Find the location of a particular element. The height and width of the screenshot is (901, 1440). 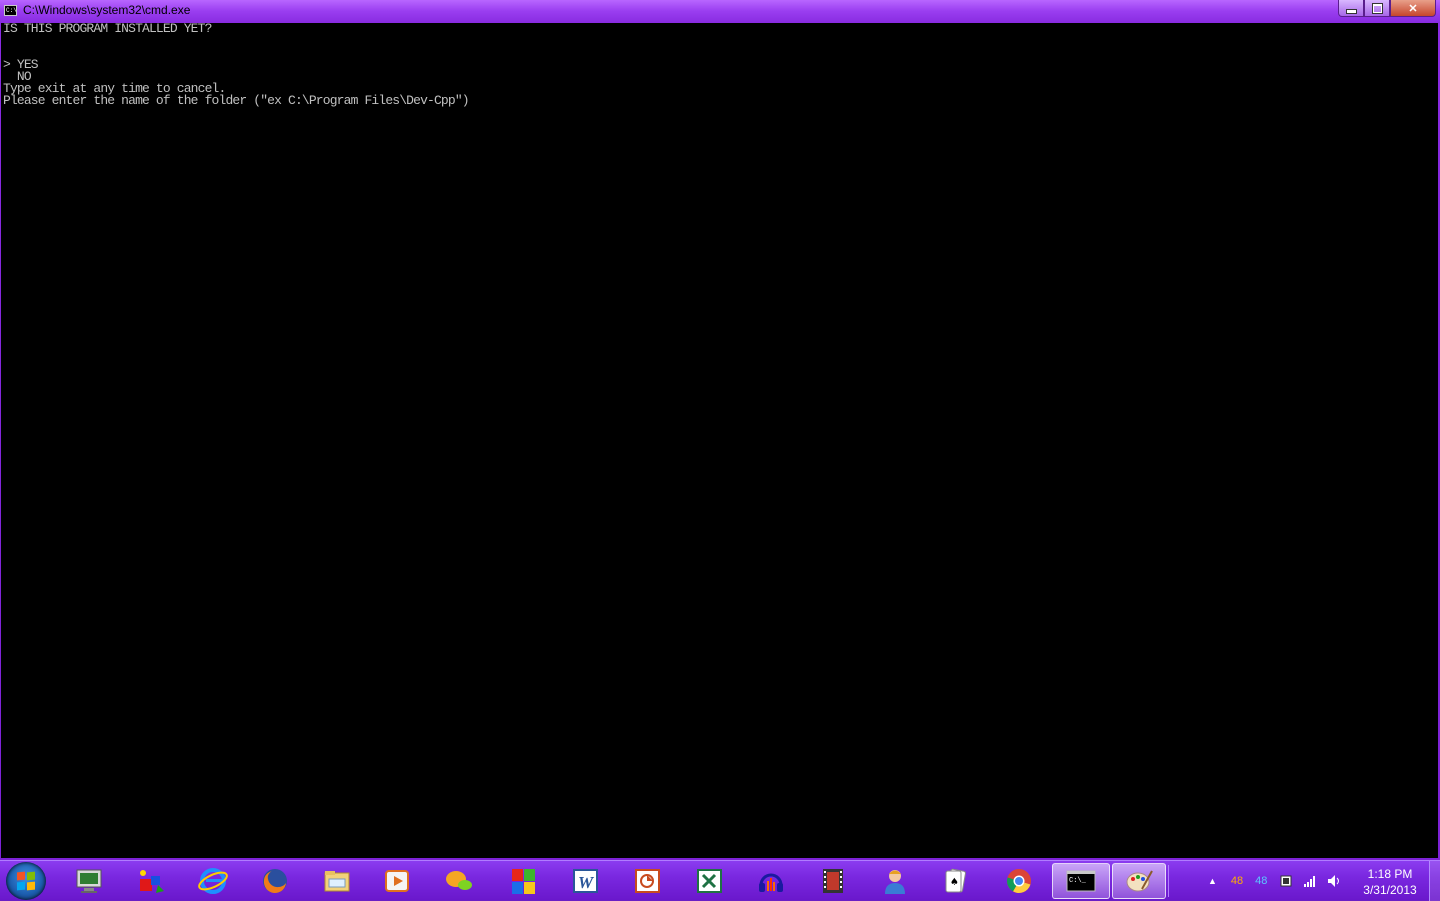

taskbar-file-explorer is located at coordinates (337, 881).